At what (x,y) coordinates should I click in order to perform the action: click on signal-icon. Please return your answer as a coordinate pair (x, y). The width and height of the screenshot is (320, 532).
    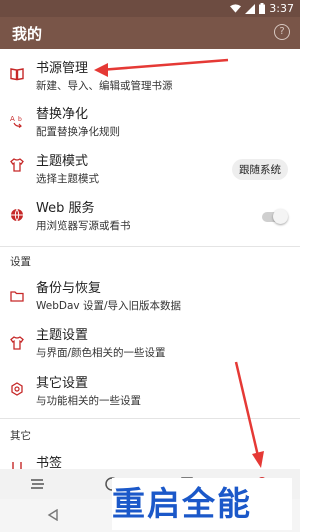
    Looking at the image, I should click on (250, 8).